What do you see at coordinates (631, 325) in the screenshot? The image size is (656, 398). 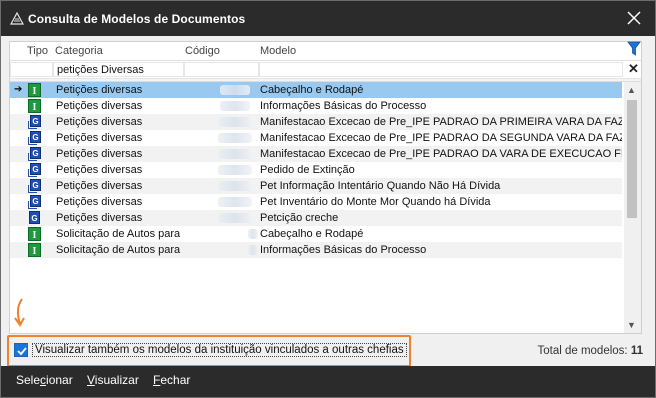 I see `scroll-down-icon: ▼` at bounding box center [631, 325].